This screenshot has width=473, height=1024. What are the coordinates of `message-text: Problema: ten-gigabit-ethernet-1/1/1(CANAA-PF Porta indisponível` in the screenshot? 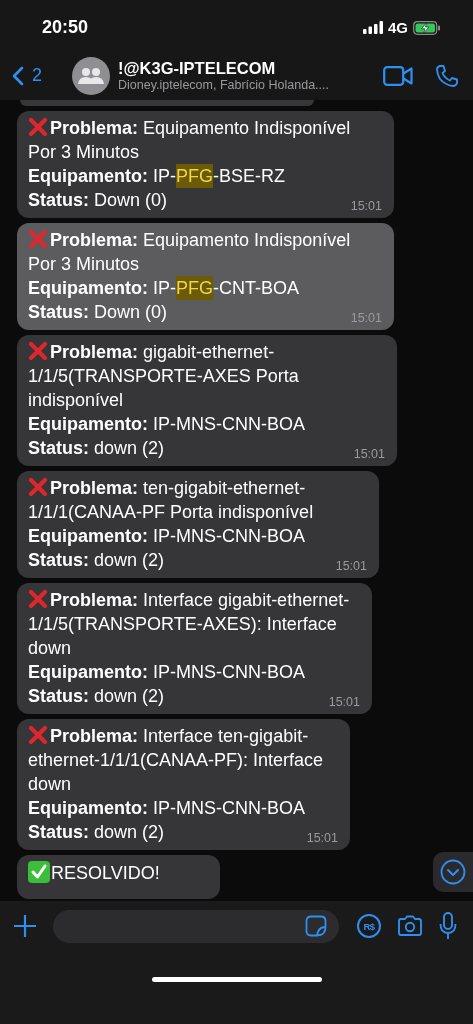 It's located at (171, 500).